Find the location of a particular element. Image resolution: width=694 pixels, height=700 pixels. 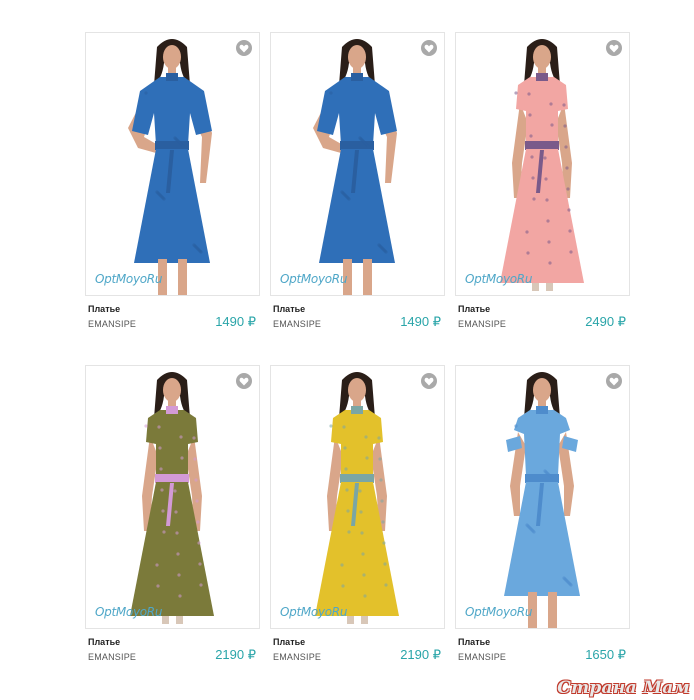

product-card: OptMoyoRu Платье EMANSIPE 1650 ₽ is located at coordinates (542, 515).